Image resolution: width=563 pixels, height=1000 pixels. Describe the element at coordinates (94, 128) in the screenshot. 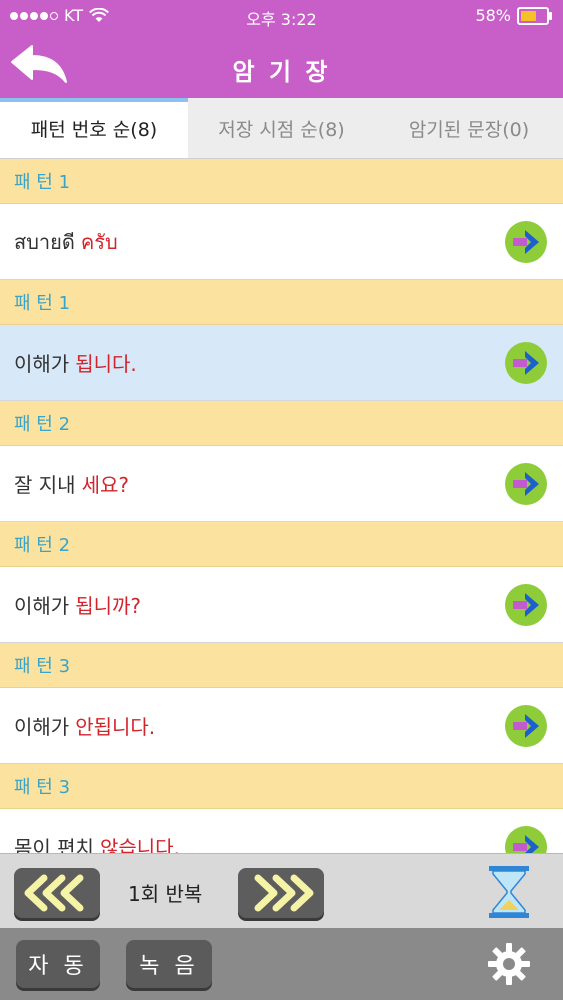

I see `tab-pattern-order: 패턴 번호 순(8)` at that location.